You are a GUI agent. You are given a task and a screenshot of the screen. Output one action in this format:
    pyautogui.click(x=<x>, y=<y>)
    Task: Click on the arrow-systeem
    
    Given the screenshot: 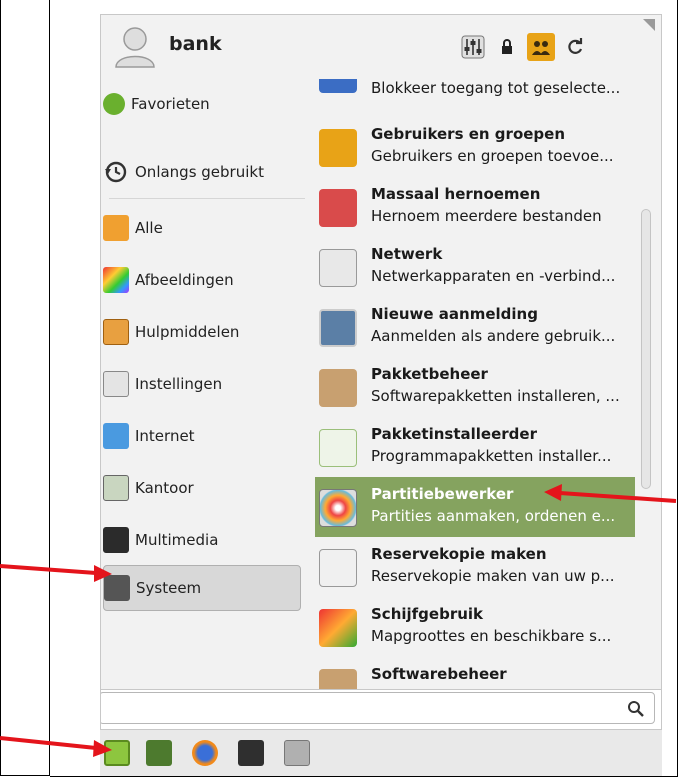 What is the action you would take?
    pyautogui.click(x=56, y=573)
    